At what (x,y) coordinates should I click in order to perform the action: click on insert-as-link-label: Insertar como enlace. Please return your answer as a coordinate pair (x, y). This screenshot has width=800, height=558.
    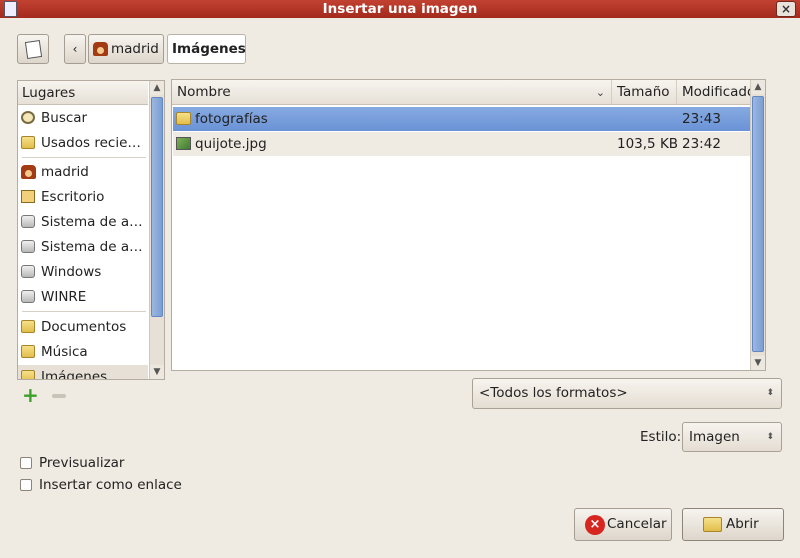
    Looking at the image, I should click on (110, 485).